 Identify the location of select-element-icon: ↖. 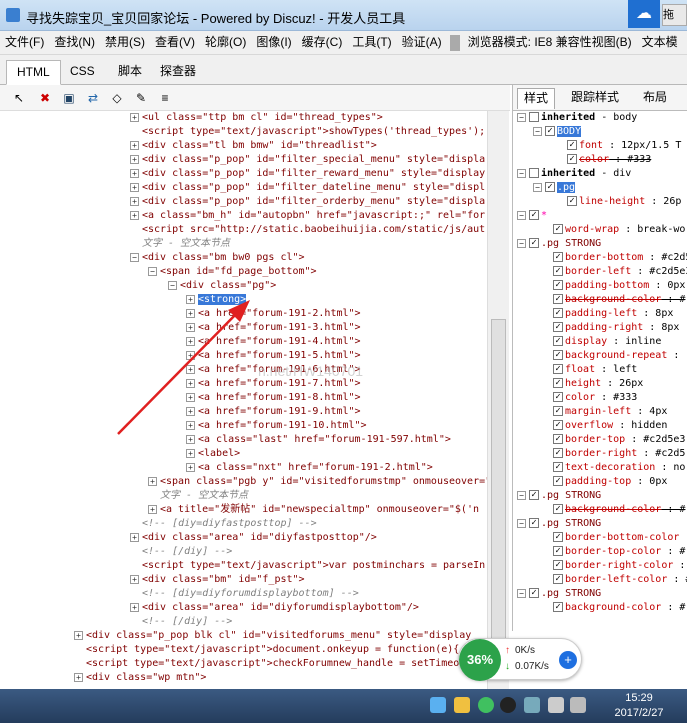
(19, 98).